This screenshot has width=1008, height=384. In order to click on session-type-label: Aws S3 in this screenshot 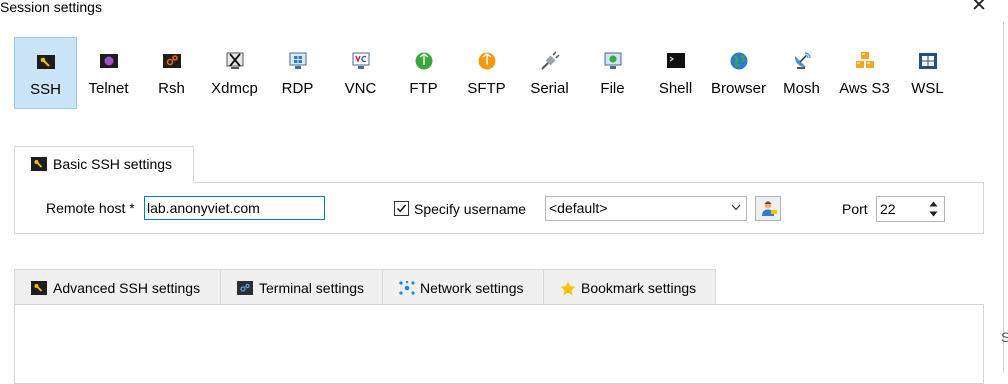, I will do `click(864, 88)`.